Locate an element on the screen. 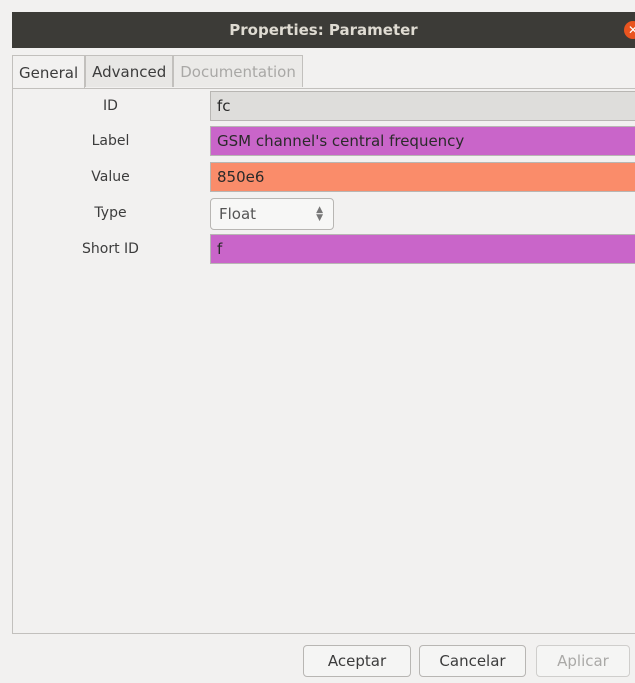 This screenshot has width=635, height=683. type-select: Float ▲ ▼ is located at coordinates (272, 214).